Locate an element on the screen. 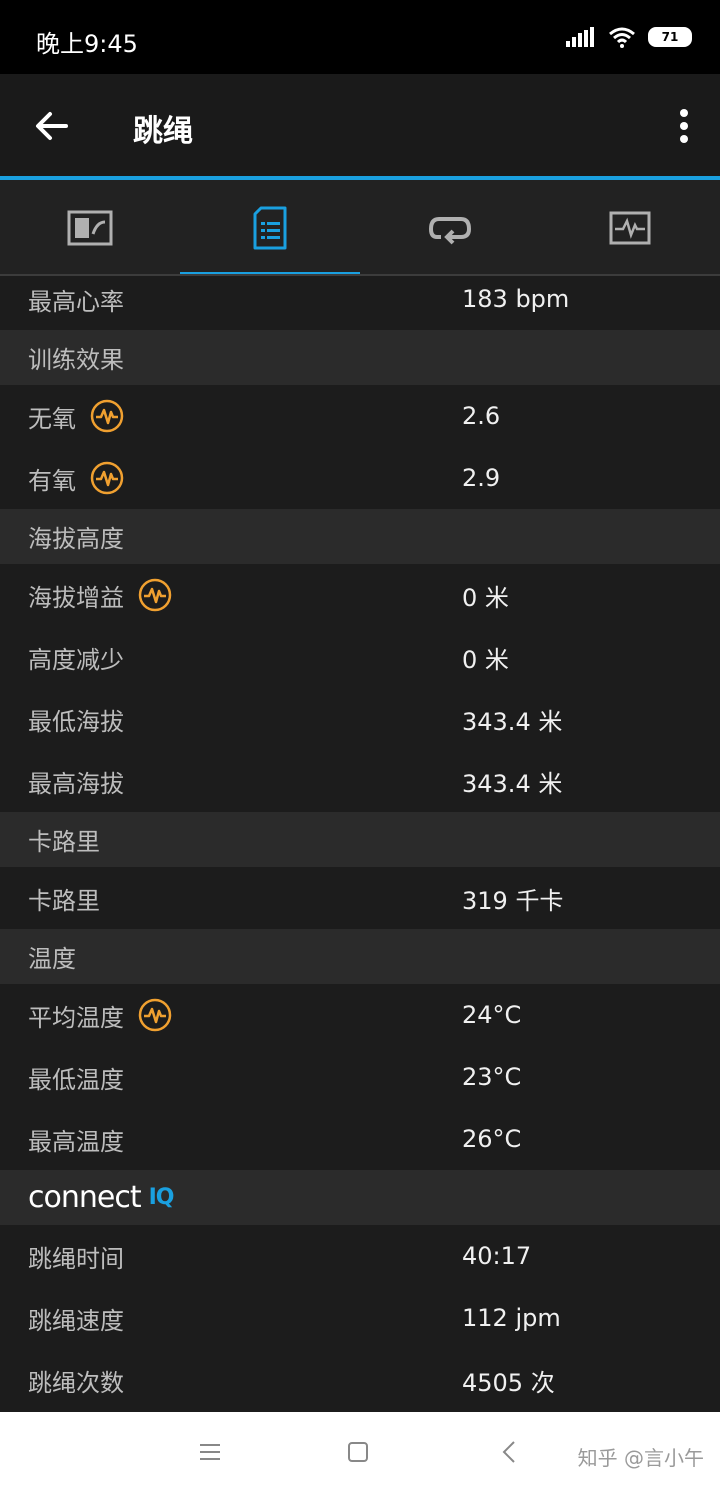 This screenshot has width=720, height=1499. document-list-icon is located at coordinates (270, 228).